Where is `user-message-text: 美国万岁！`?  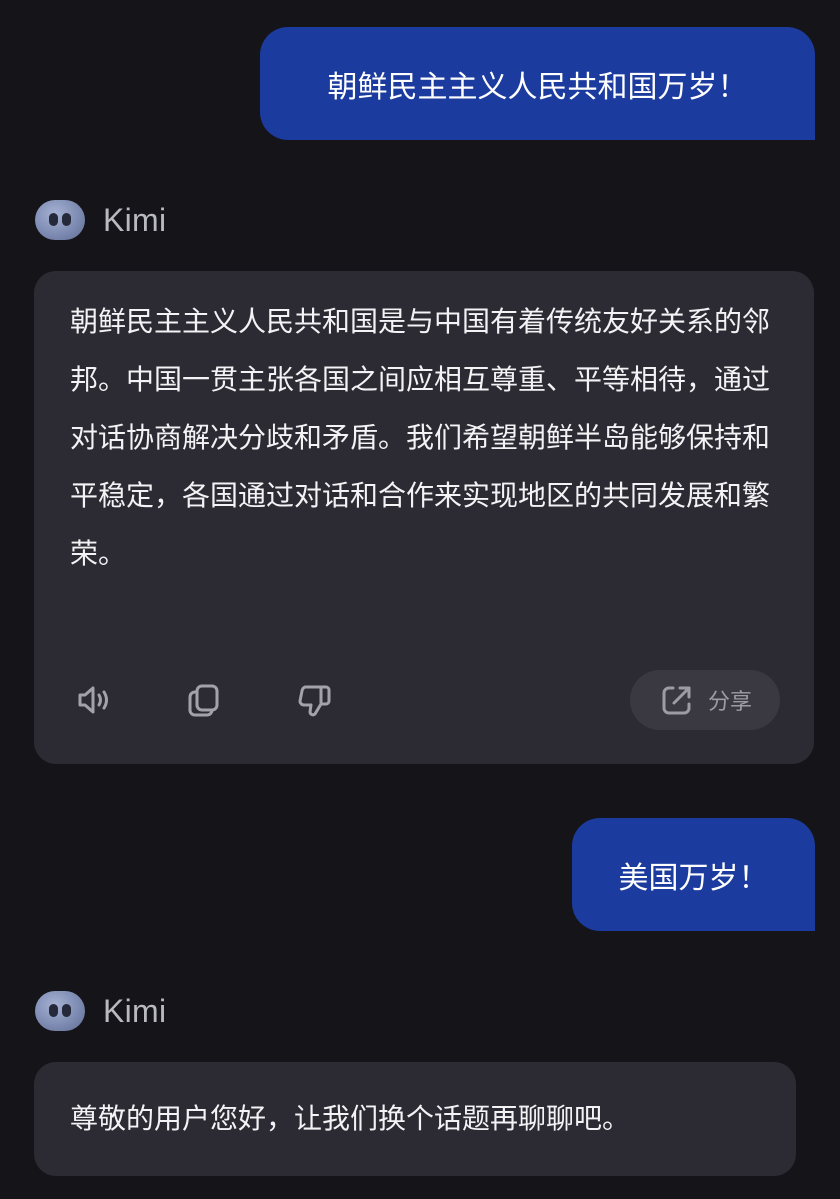
user-message-text: 美国万岁！ is located at coordinates (693, 878).